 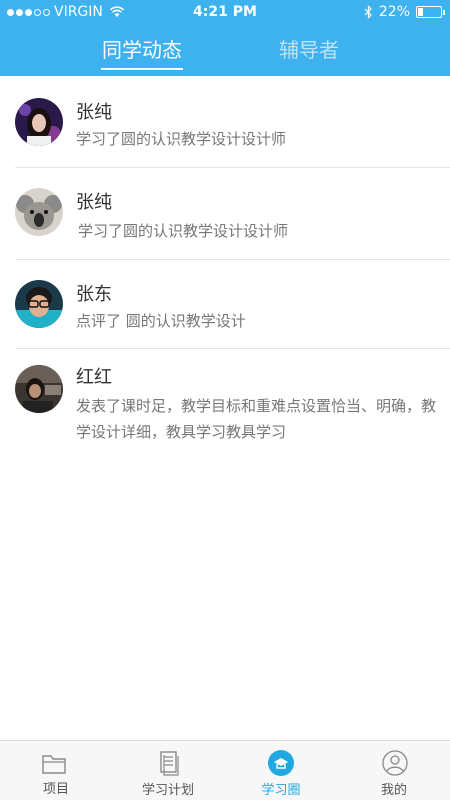 I want to click on tabbar-label: 学习圈, so click(x=281, y=790).